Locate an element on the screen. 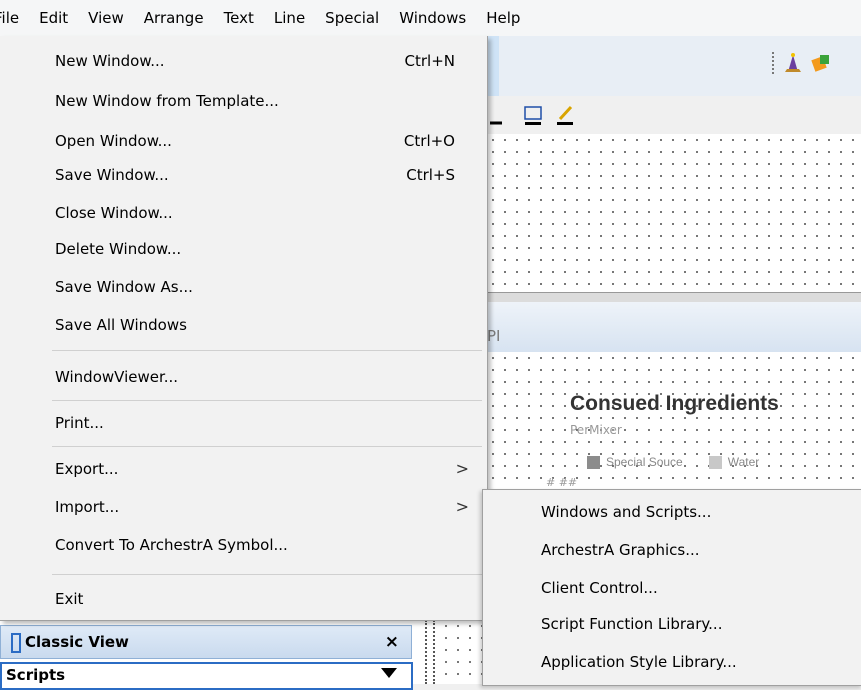 Image resolution: width=861 pixels, height=690 pixels. legend-swatch-special-souce is located at coordinates (593, 462).